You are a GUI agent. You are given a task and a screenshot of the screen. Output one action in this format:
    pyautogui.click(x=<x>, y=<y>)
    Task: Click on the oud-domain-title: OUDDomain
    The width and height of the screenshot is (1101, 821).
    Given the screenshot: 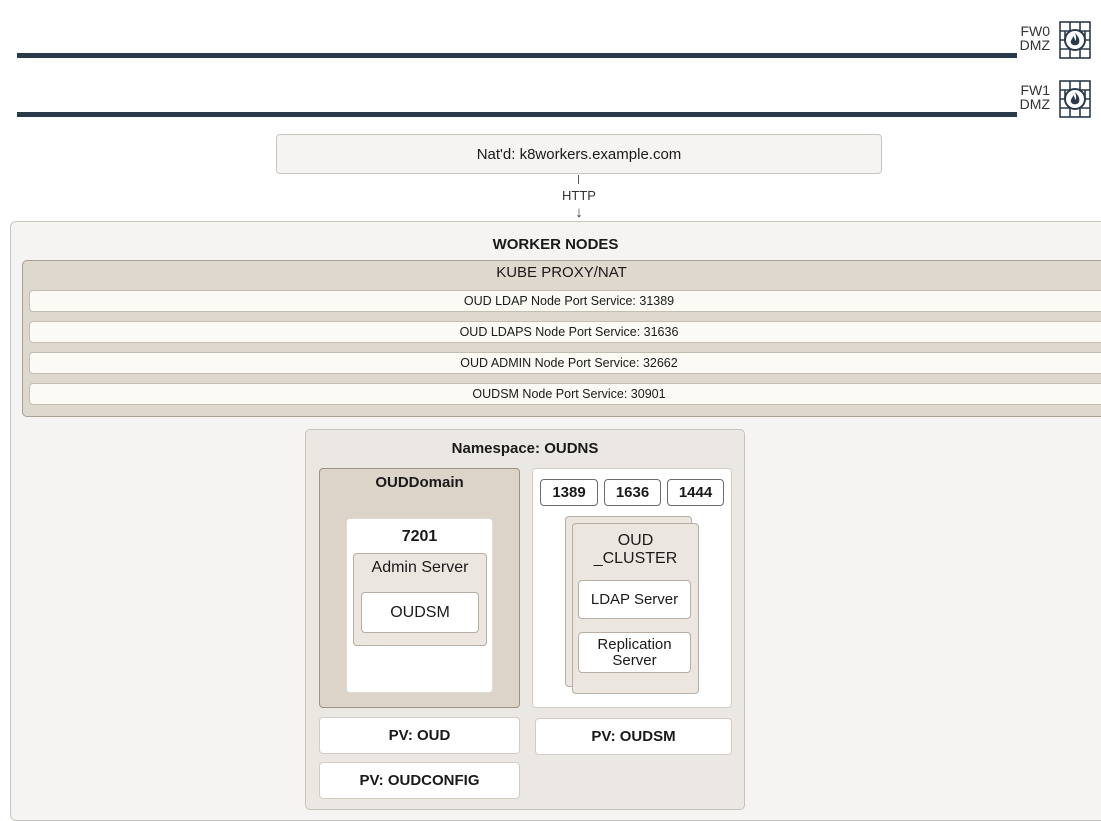 What is the action you would take?
    pyautogui.click(x=419, y=482)
    